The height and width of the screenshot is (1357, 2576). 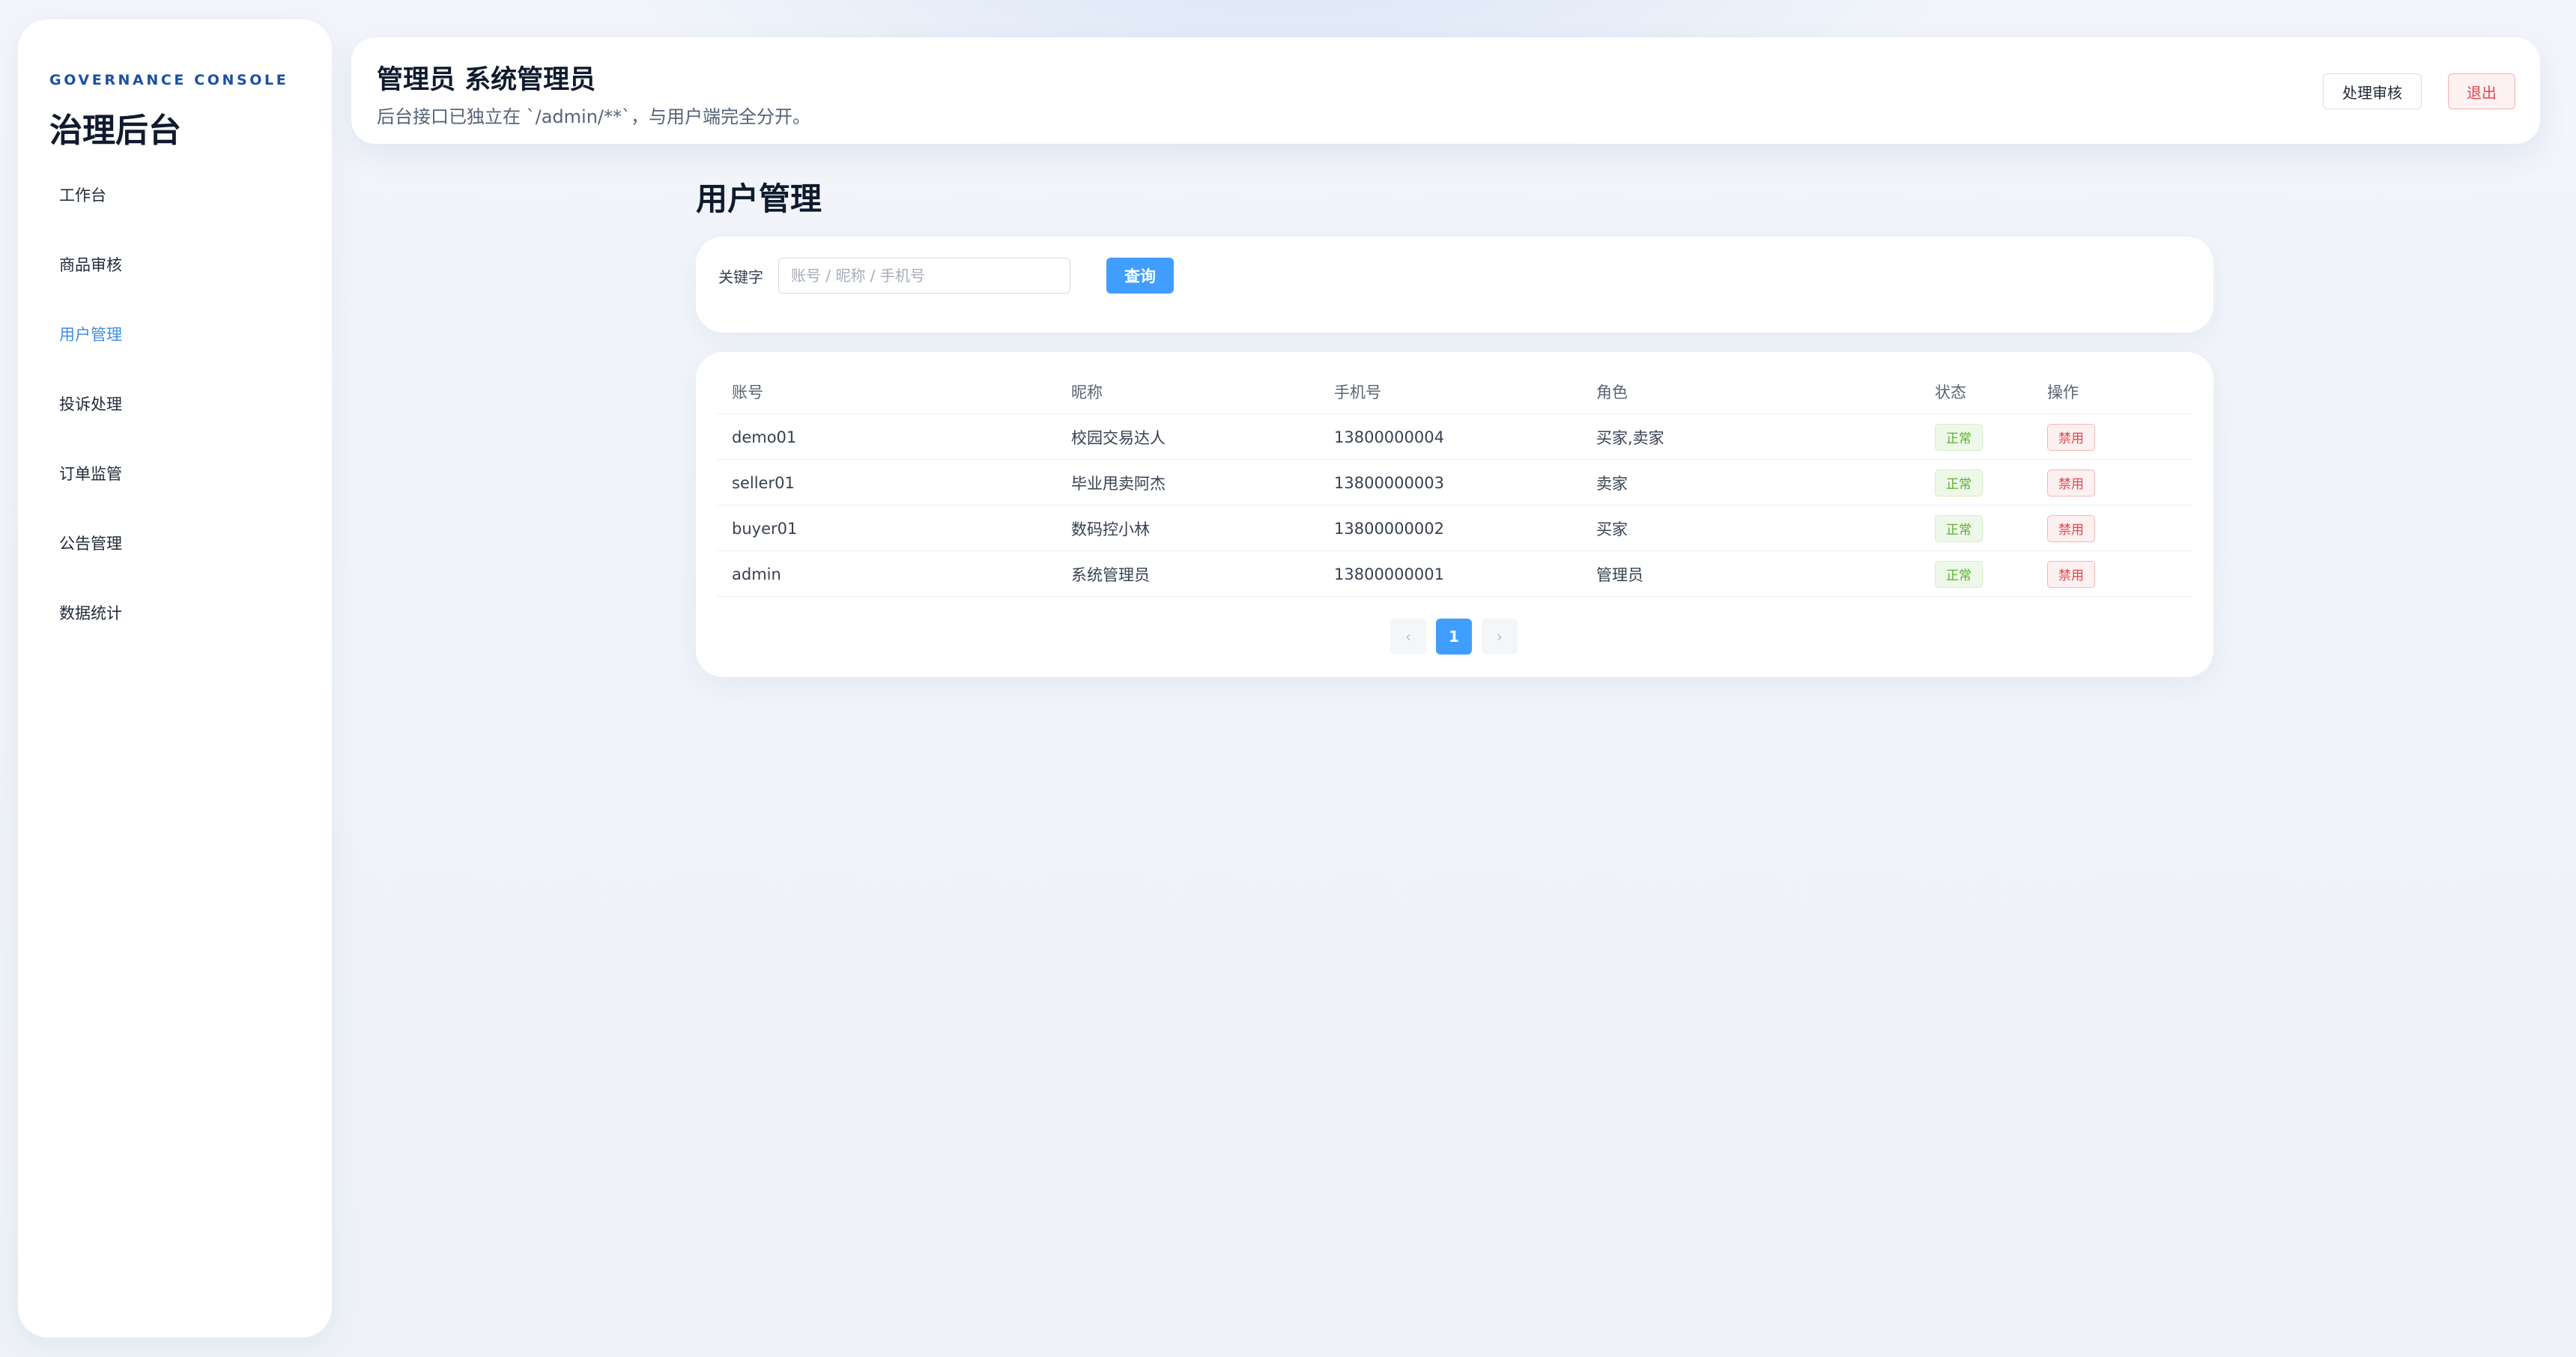 What do you see at coordinates (1389, 528) in the screenshot?
I see `cell-phone: 13800000002` at bounding box center [1389, 528].